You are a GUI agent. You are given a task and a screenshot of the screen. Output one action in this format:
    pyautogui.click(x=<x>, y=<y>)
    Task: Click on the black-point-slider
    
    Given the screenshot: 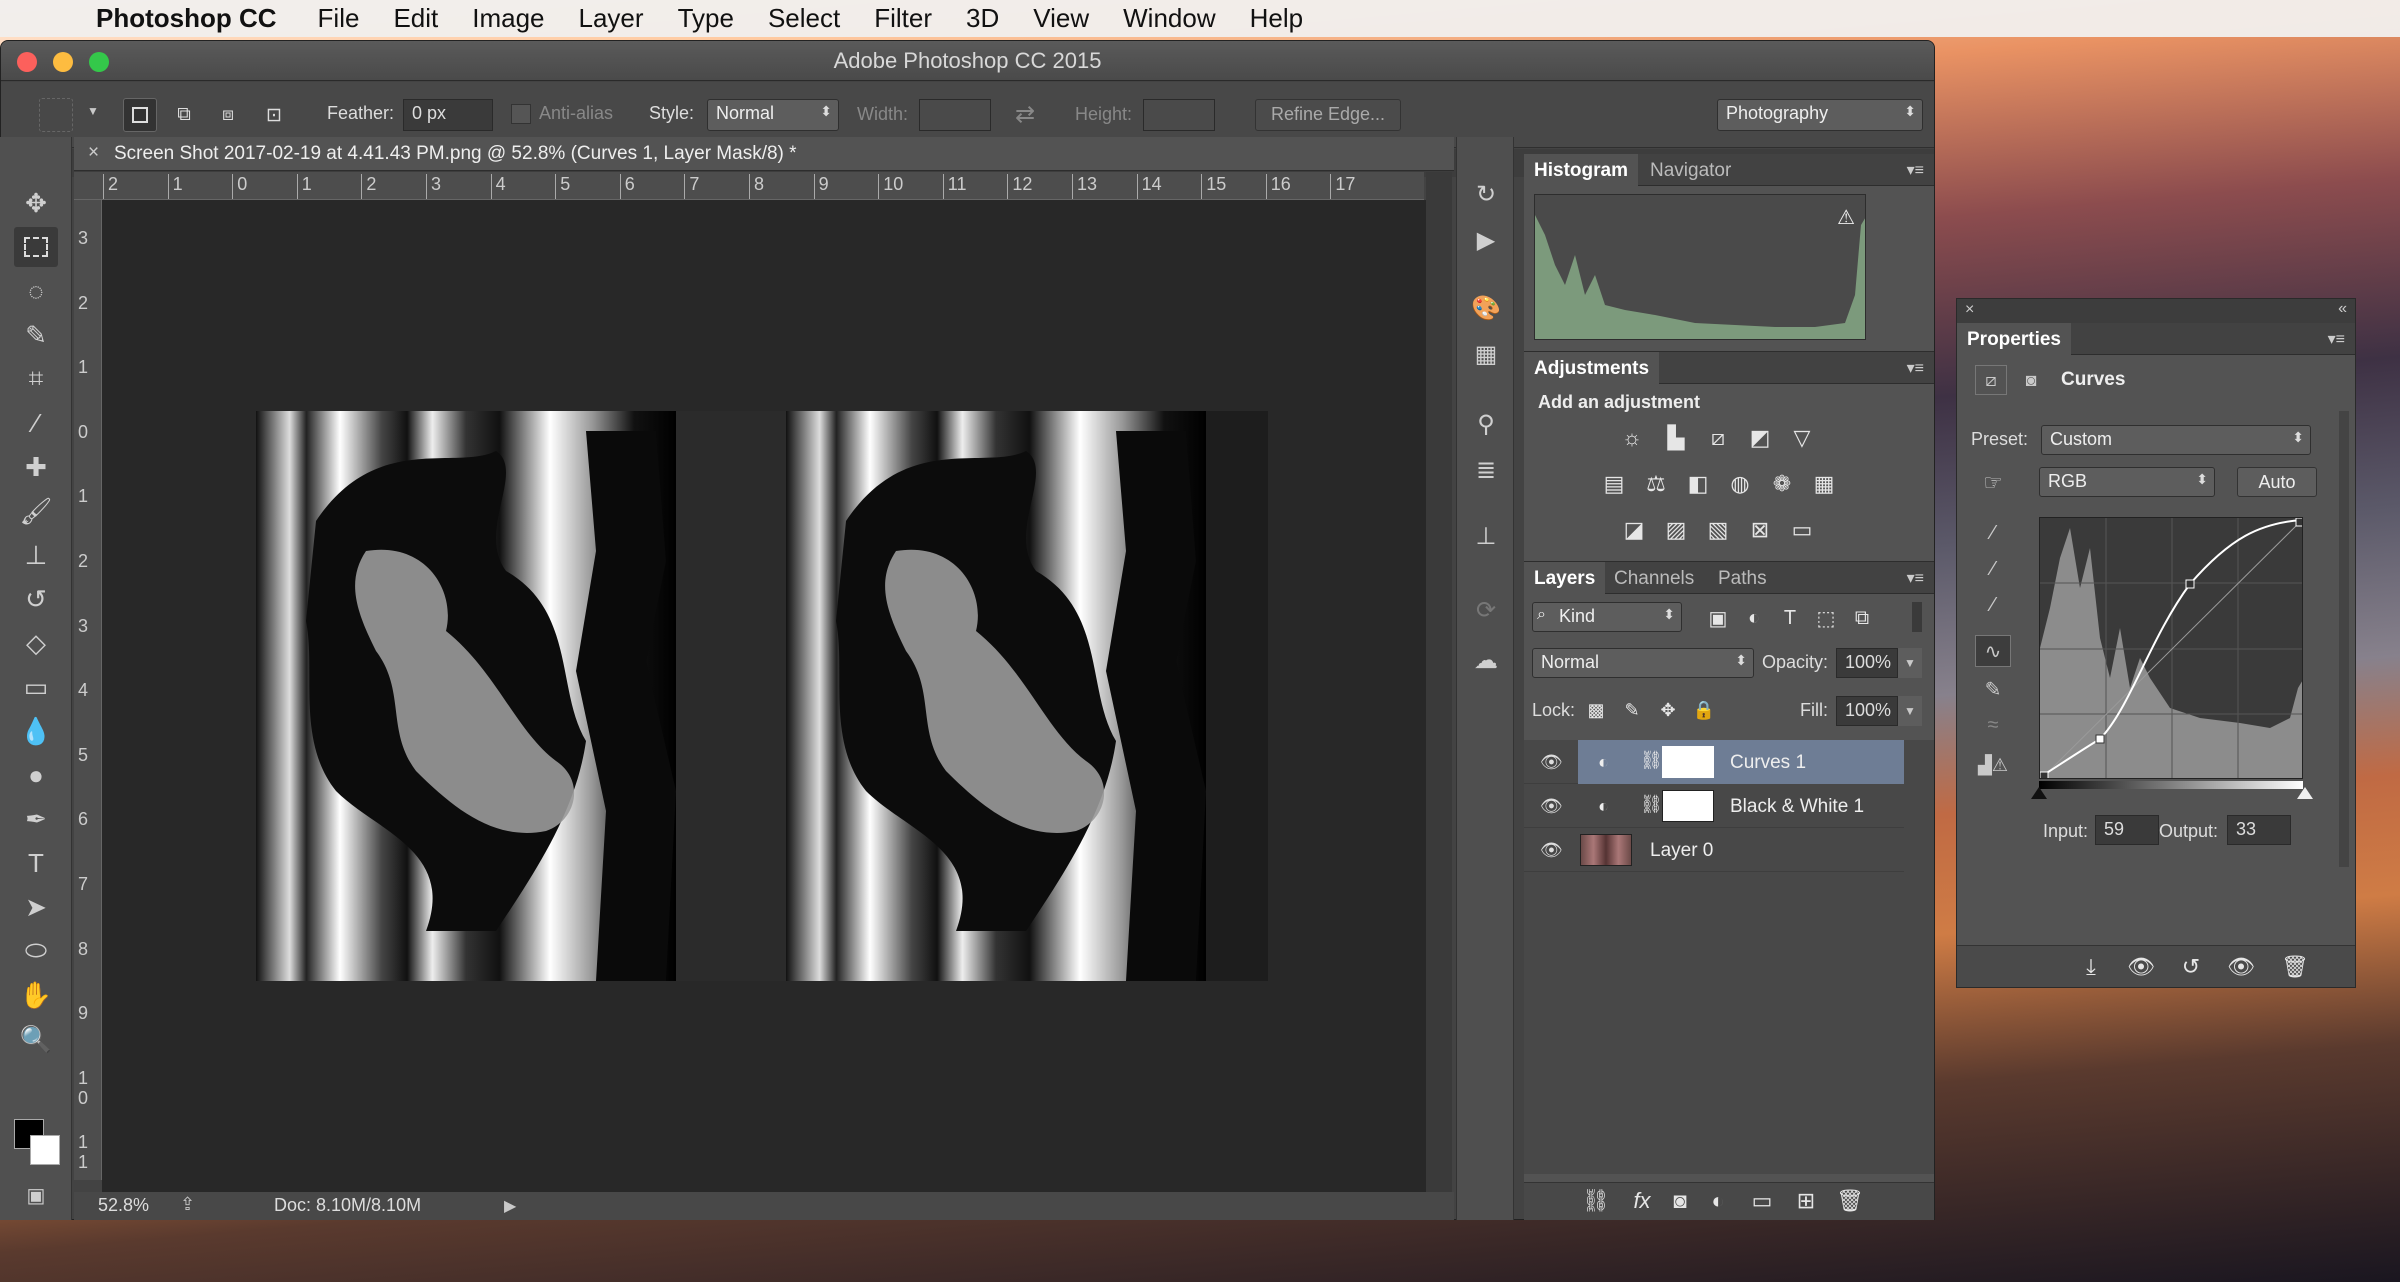 What is the action you would take?
    pyautogui.click(x=2039, y=793)
    